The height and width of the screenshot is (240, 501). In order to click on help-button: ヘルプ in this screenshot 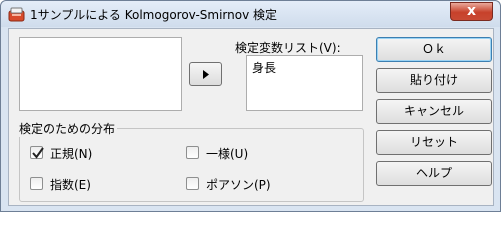, I will do `click(434, 173)`.